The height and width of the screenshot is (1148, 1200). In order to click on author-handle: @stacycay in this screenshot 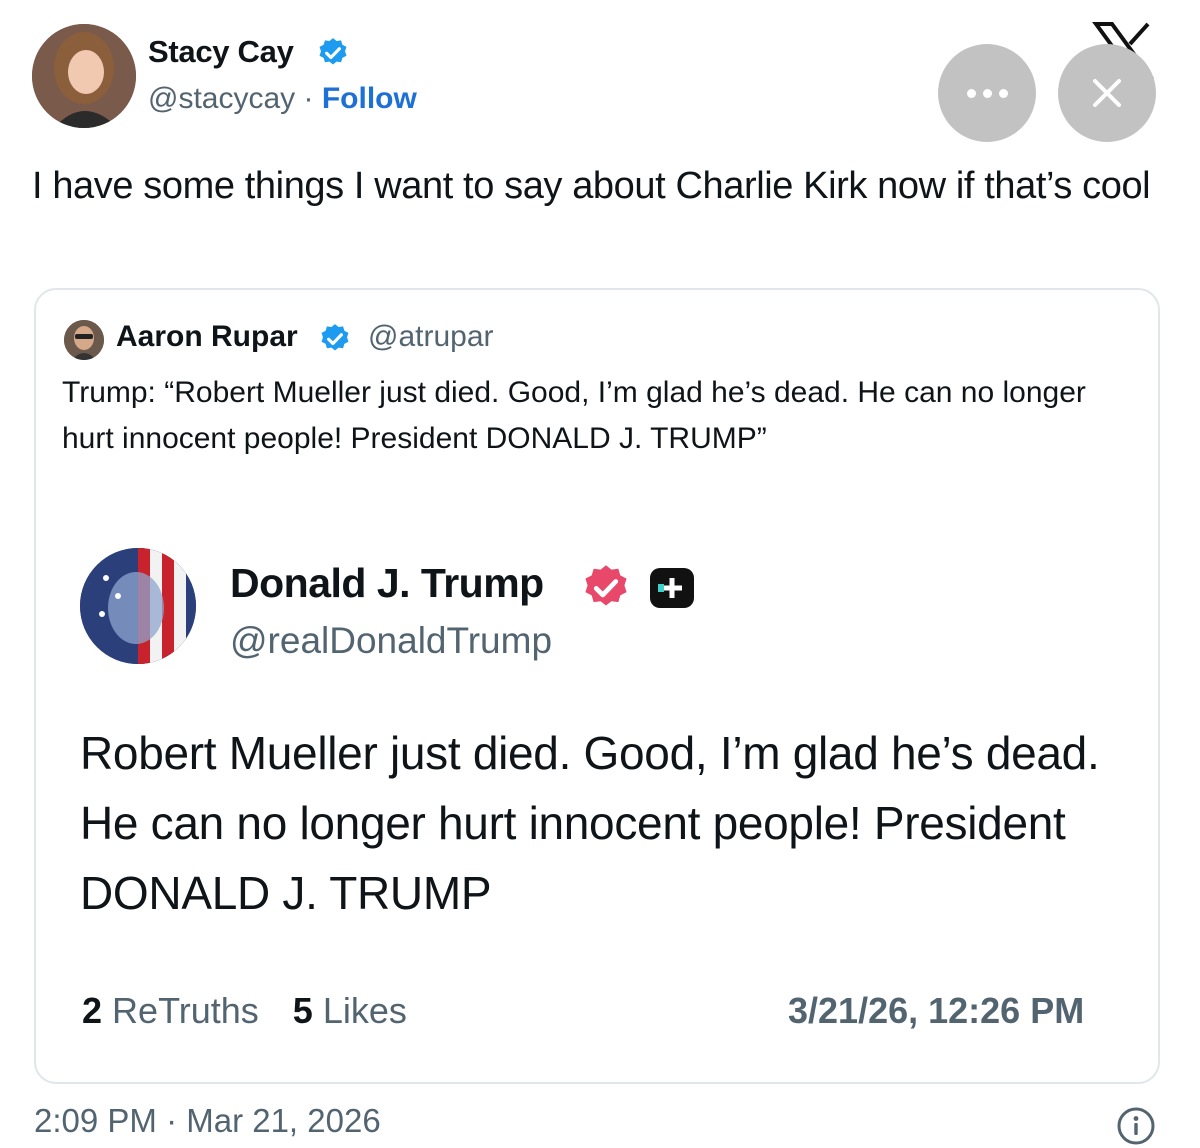, I will do `click(221, 98)`.